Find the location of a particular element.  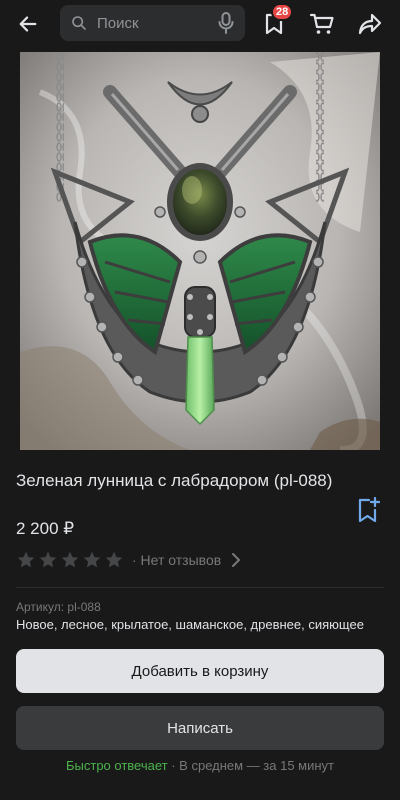

chevron-right-icon is located at coordinates (236, 560).